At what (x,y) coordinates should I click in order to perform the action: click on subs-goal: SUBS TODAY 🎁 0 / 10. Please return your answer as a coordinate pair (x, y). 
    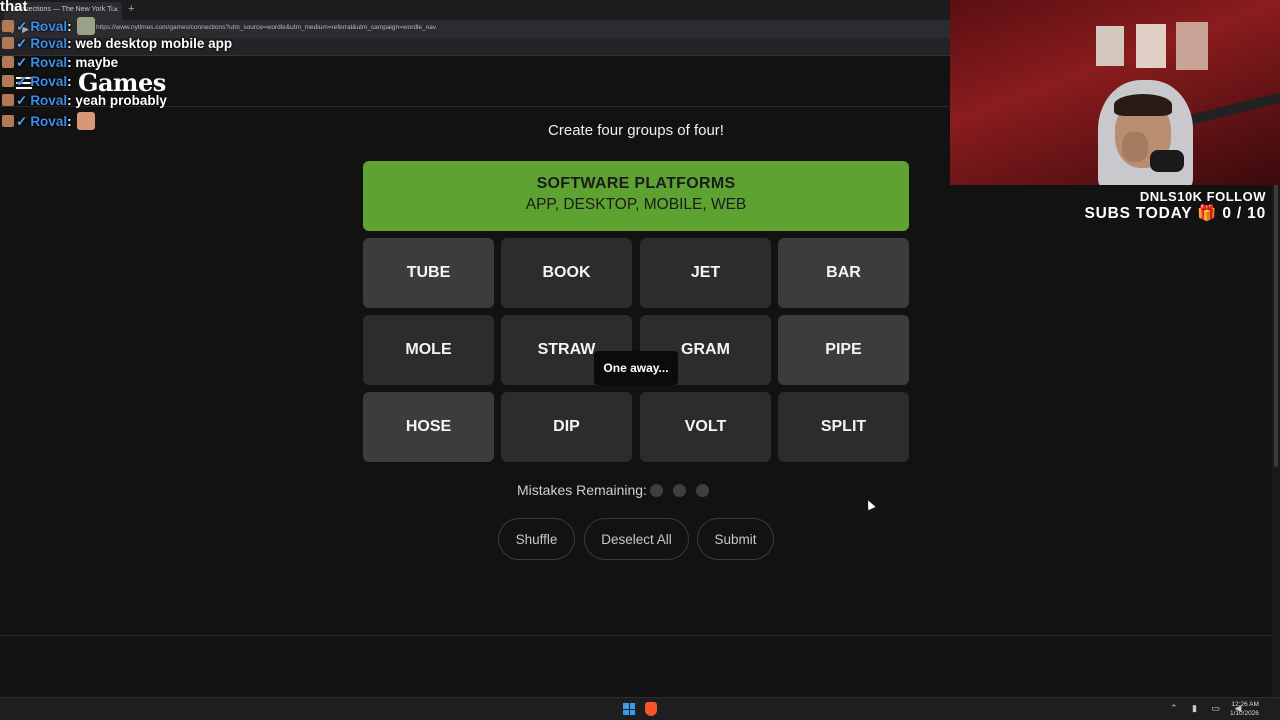
    Looking at the image, I should click on (1175, 213).